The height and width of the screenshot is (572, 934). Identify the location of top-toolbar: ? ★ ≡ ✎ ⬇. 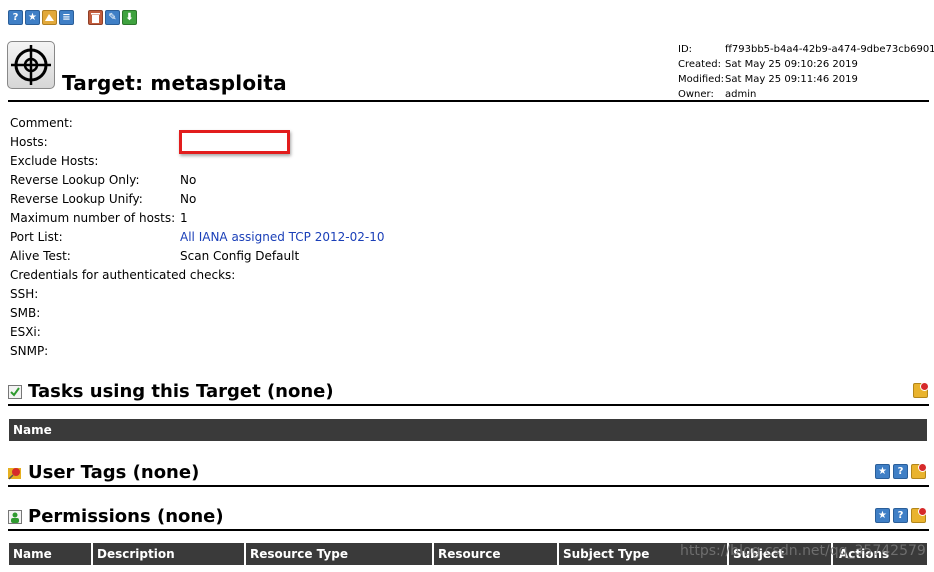
(72, 17).